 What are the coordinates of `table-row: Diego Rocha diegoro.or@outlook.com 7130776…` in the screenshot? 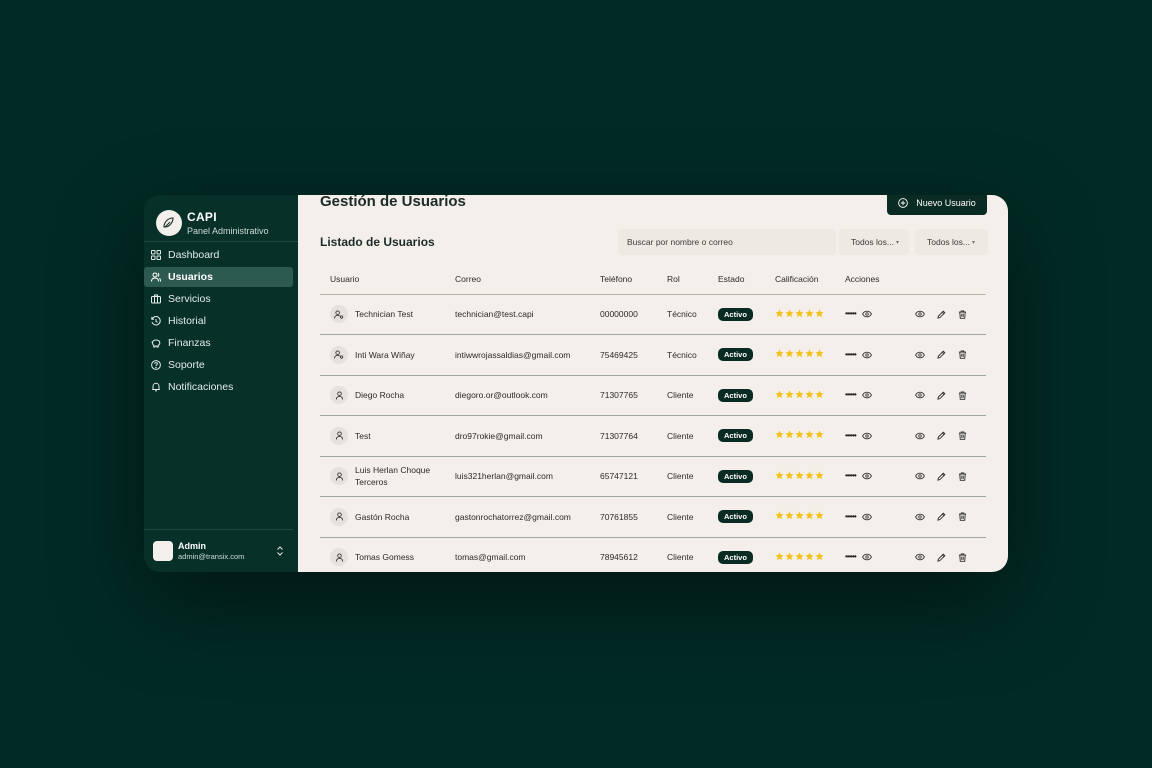 It's located at (653, 395).